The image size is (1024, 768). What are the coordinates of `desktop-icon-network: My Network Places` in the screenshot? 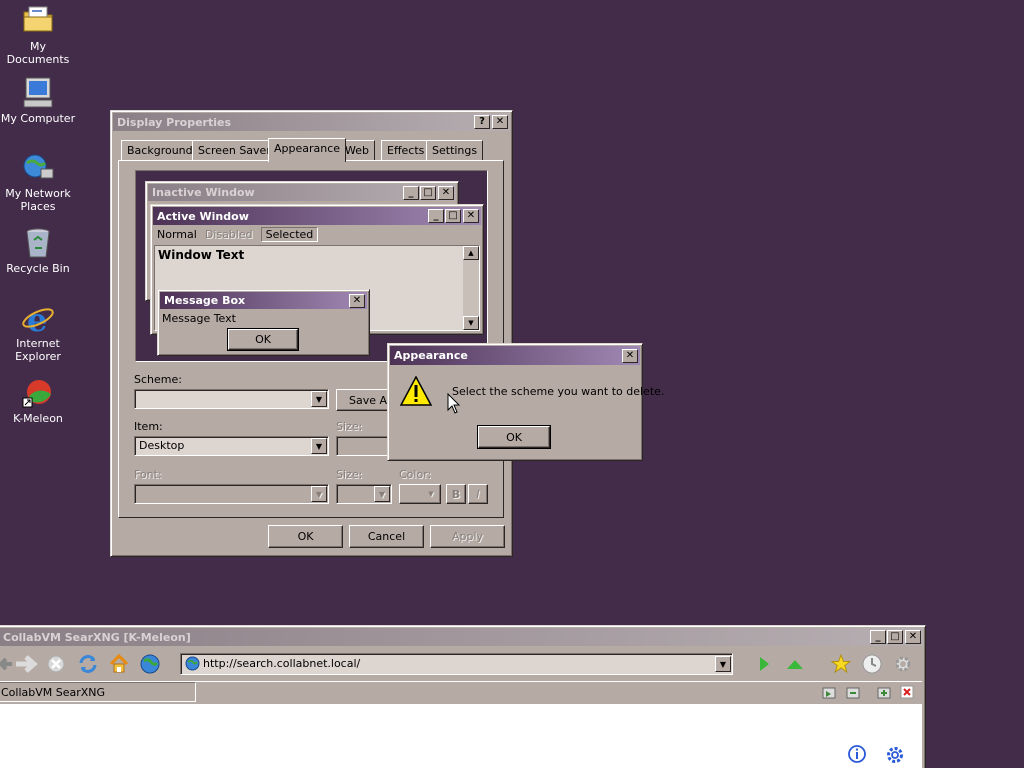 It's located at (38, 182).